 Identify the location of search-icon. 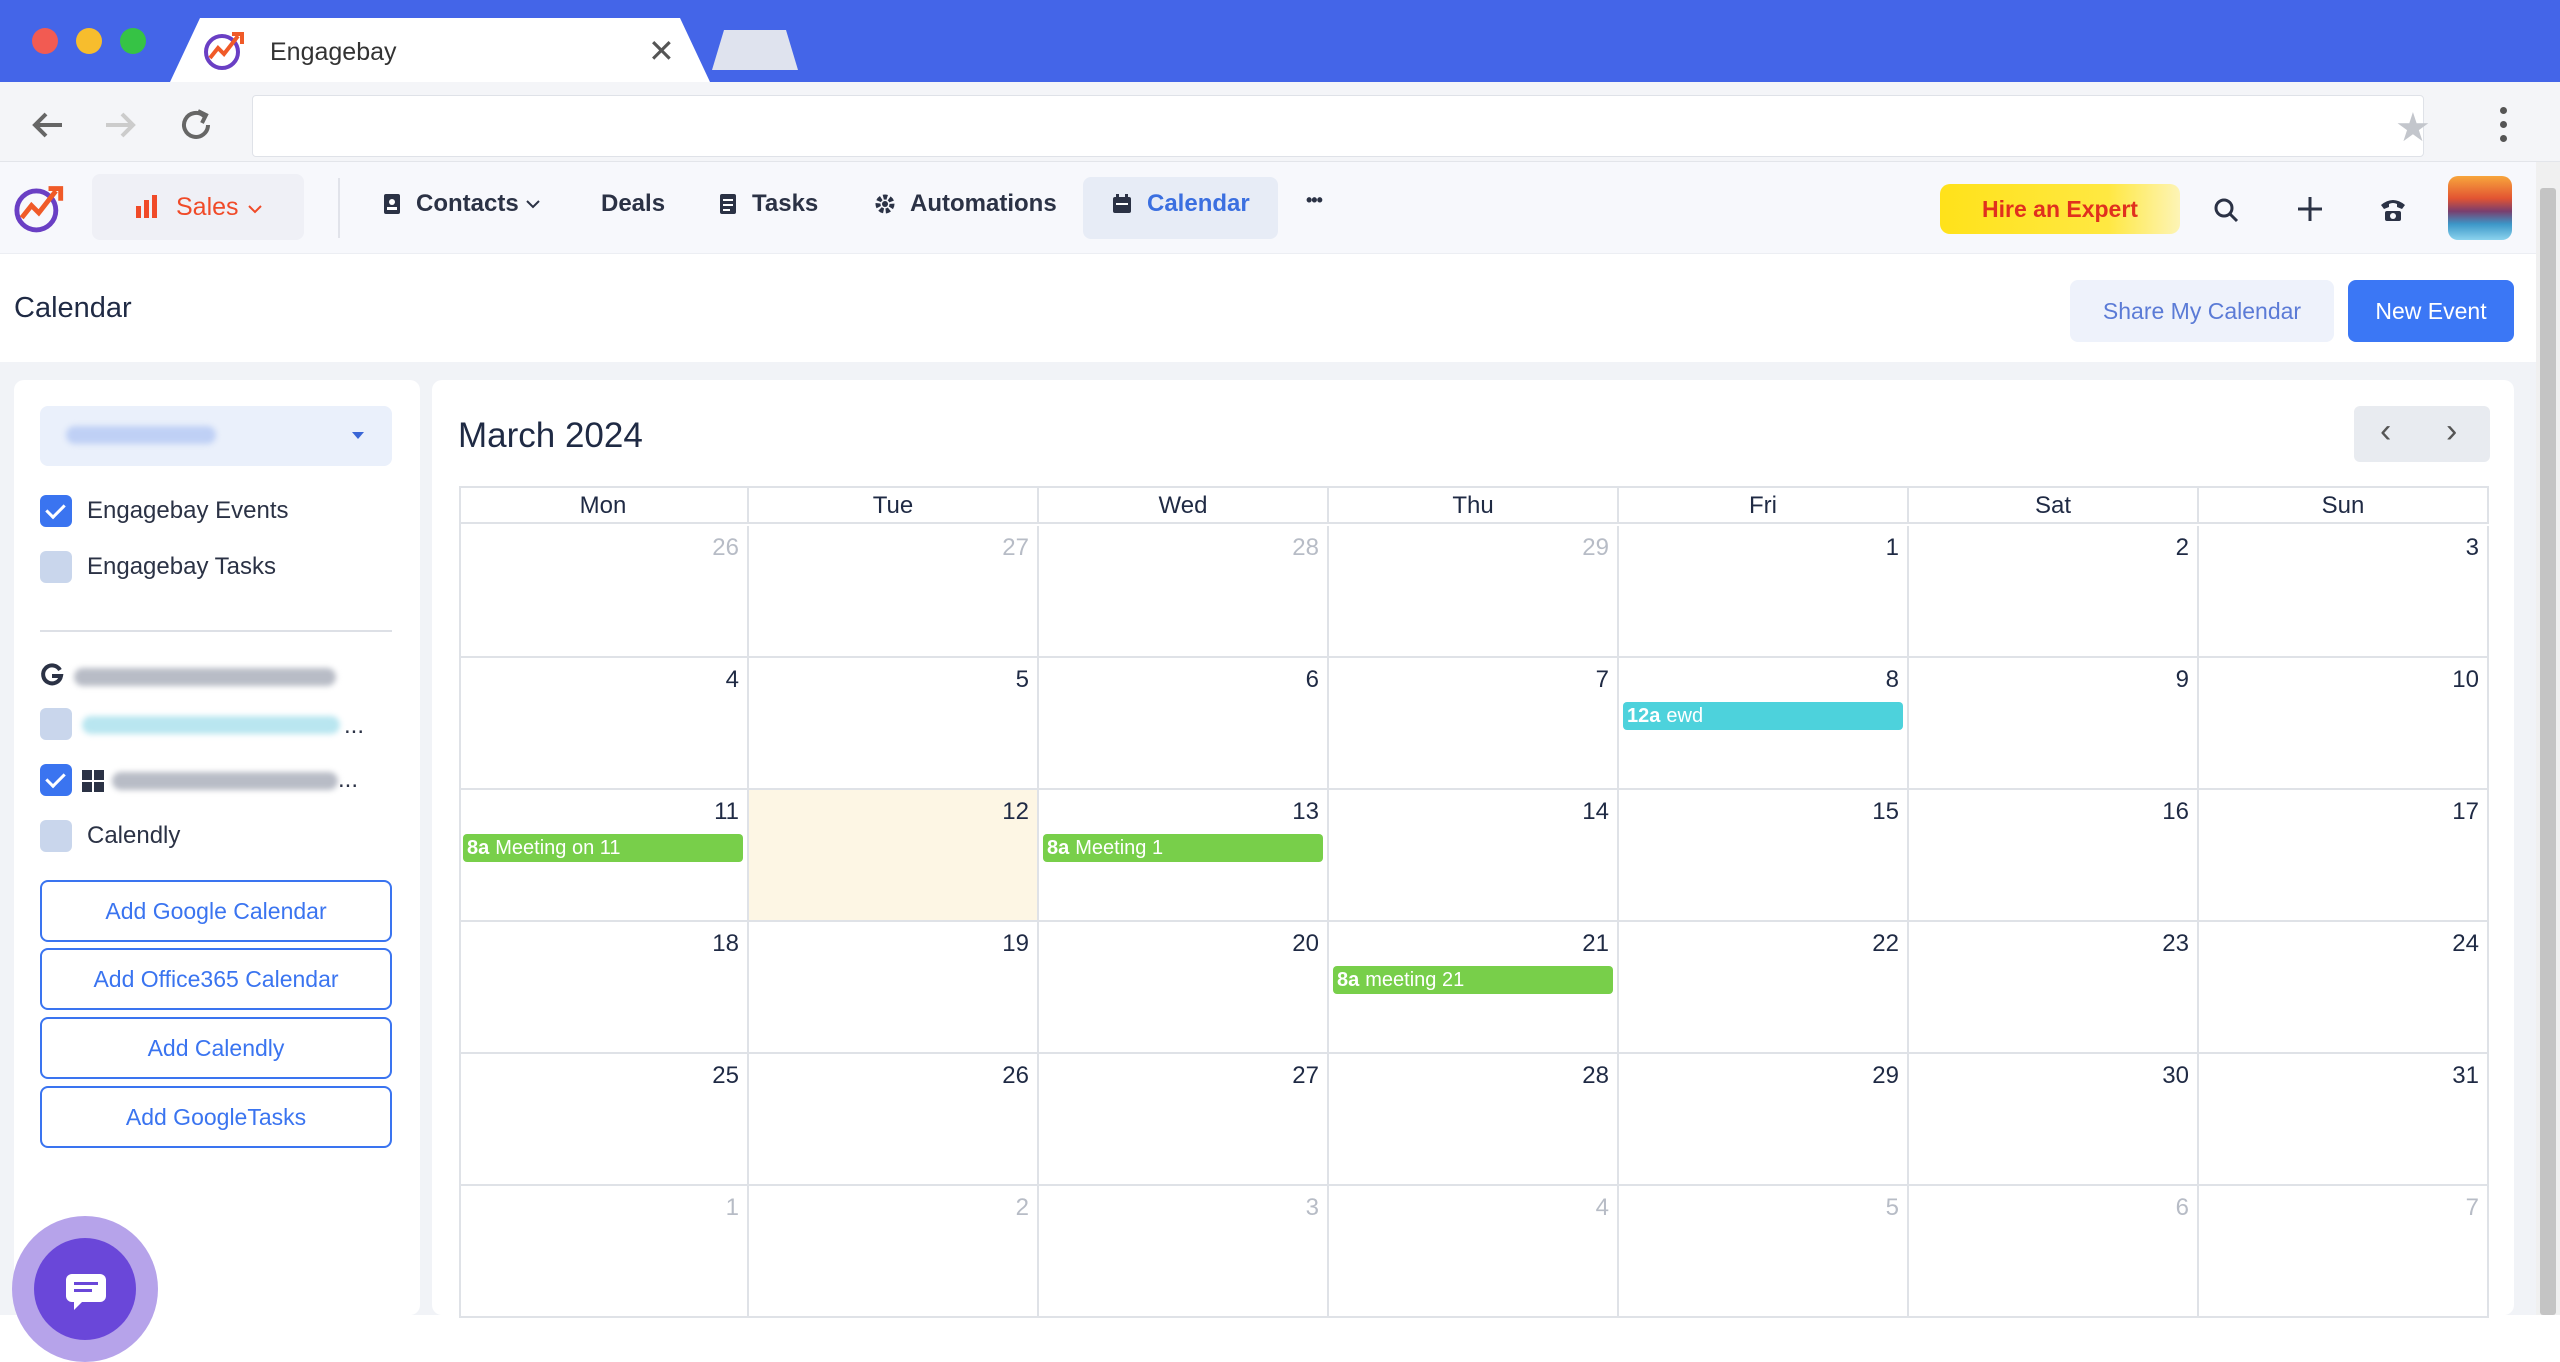
(2226, 210).